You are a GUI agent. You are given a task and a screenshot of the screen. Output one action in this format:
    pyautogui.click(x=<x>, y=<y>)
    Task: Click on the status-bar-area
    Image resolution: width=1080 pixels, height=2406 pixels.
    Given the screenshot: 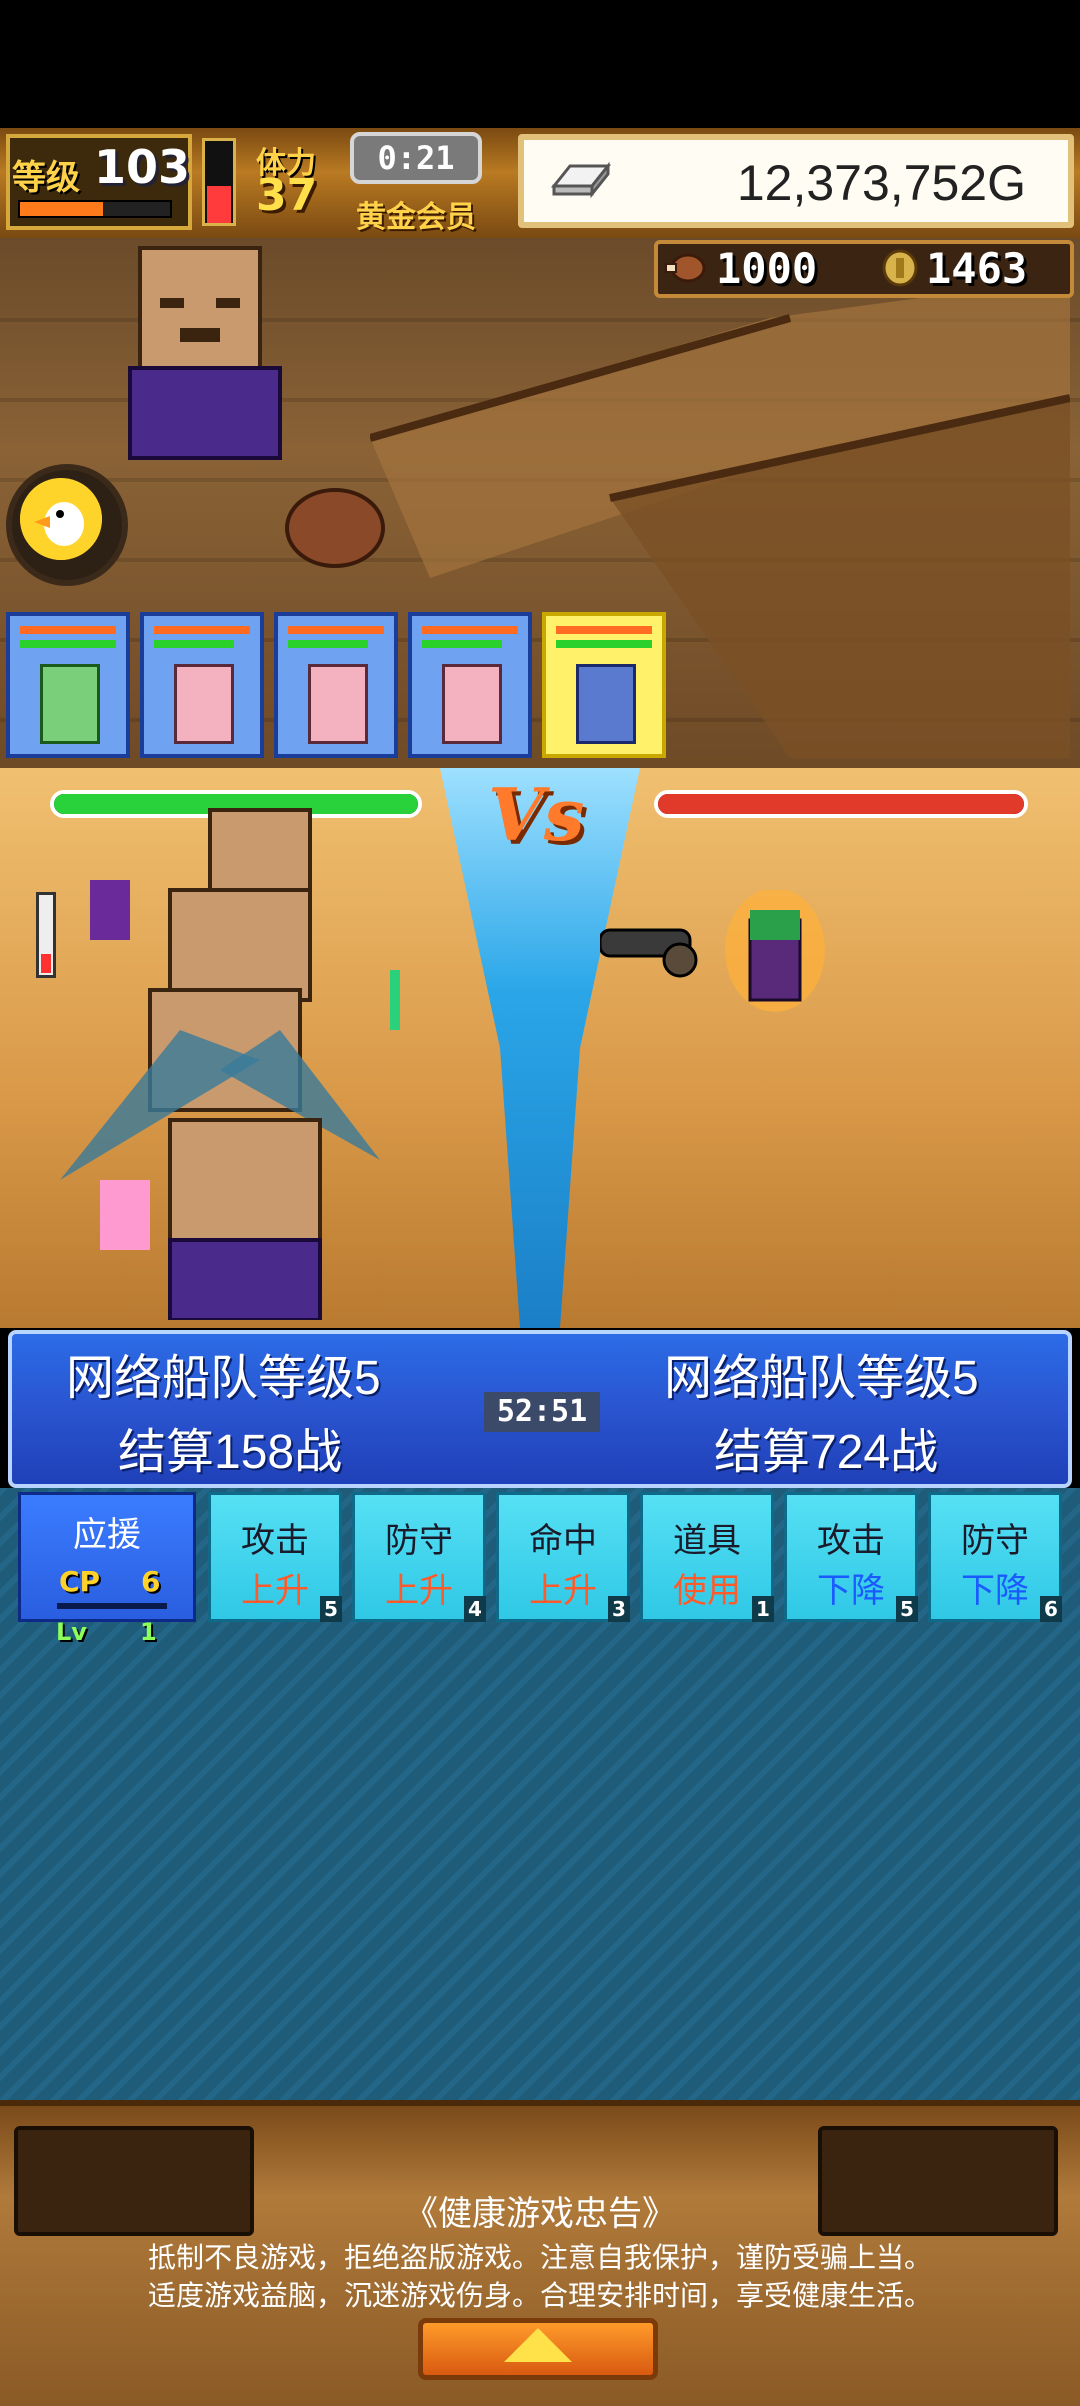 What is the action you would take?
    pyautogui.click(x=540, y=64)
    